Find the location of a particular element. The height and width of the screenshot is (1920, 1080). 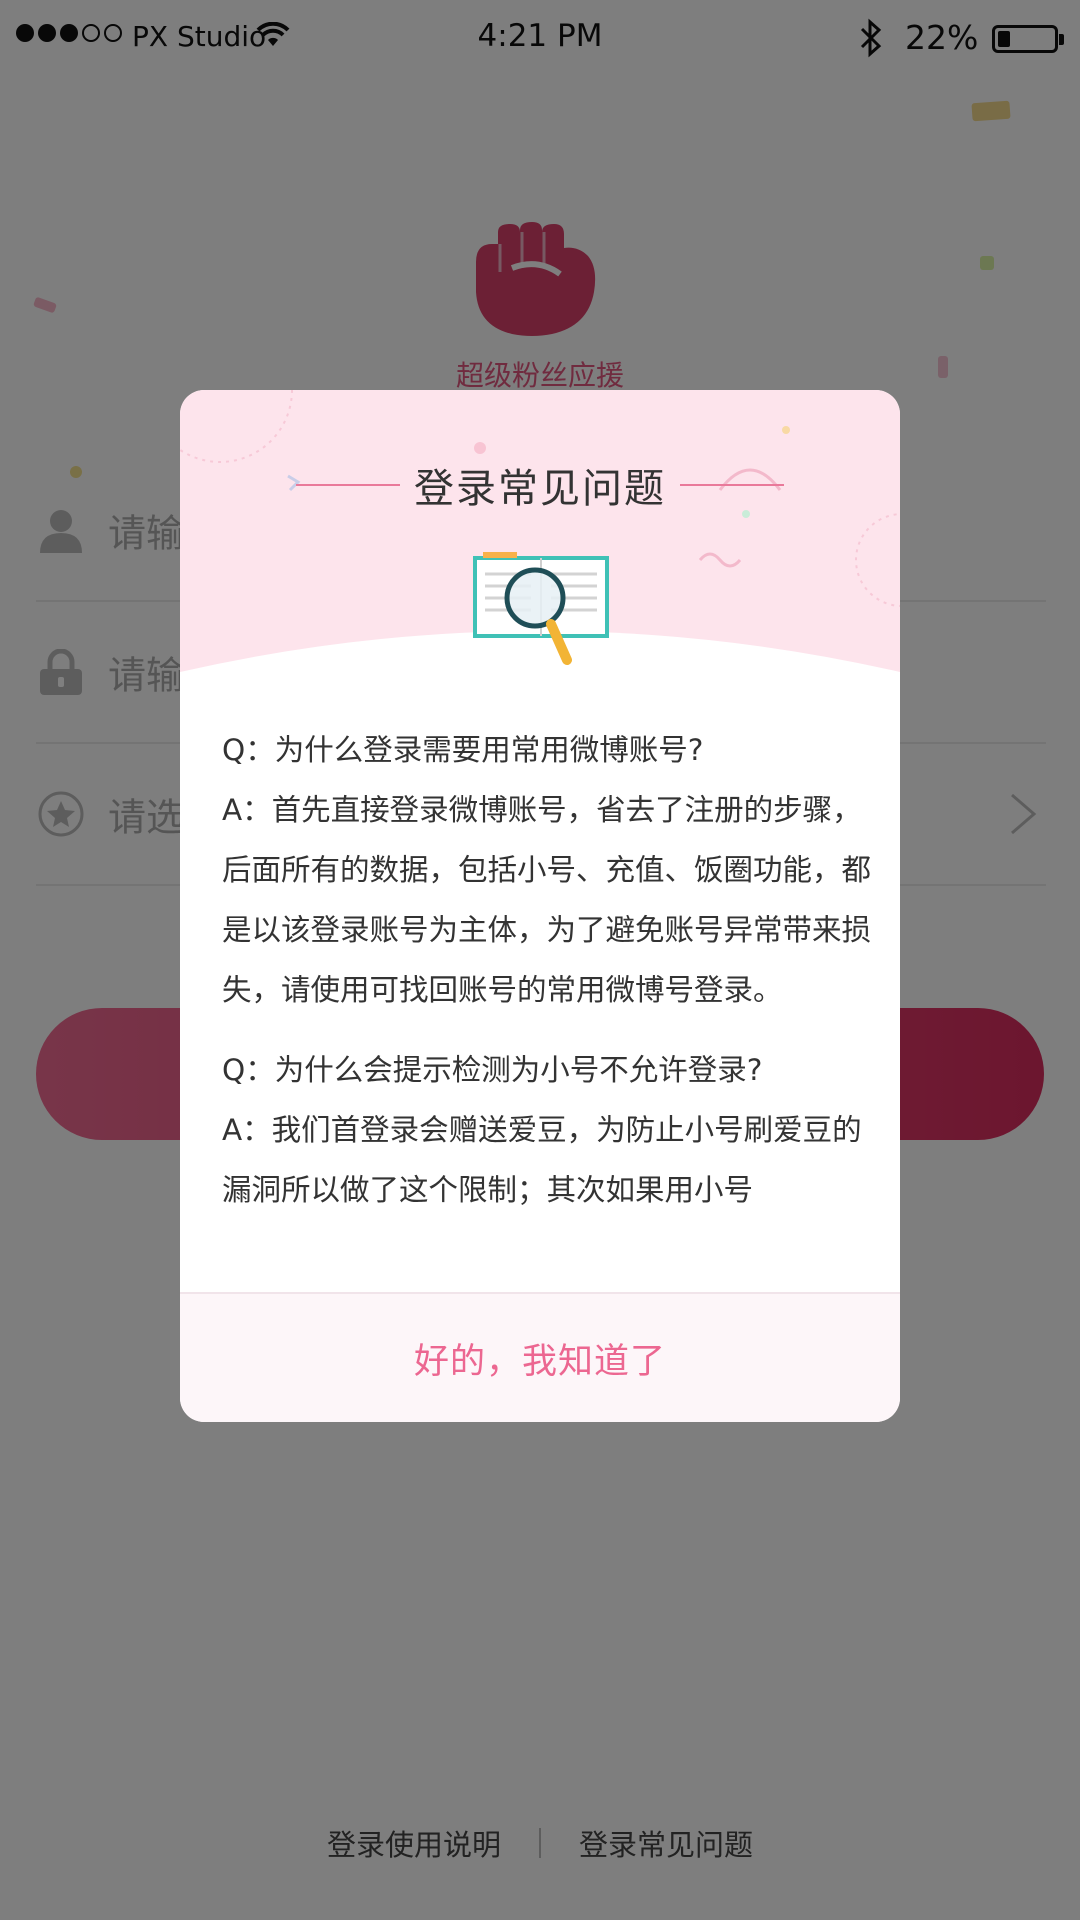

dialog-footer: 好的，我知道了 is located at coordinates (540, 1357).